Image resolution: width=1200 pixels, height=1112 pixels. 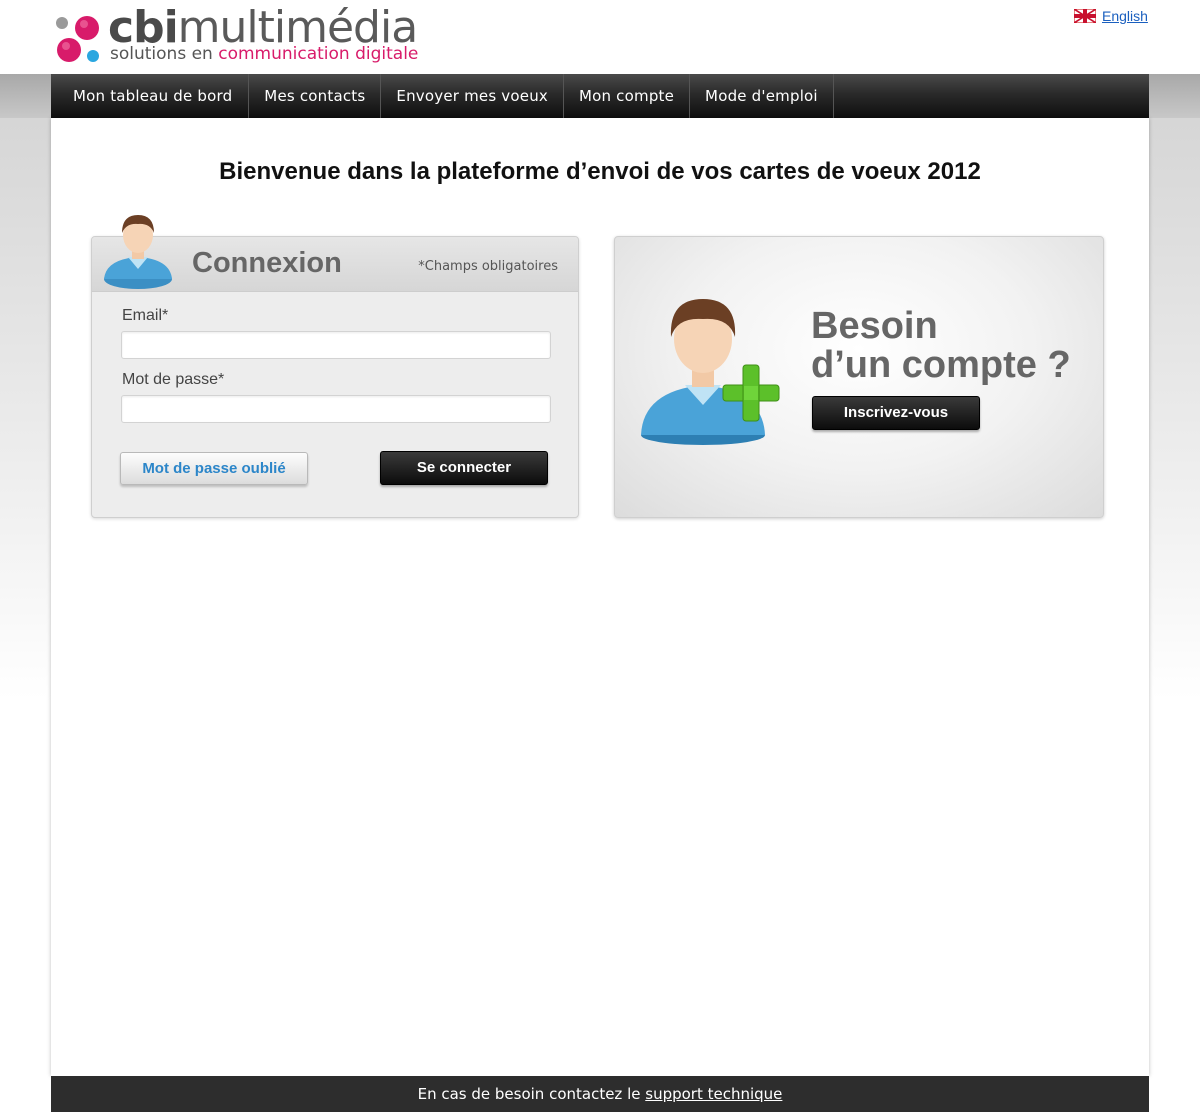 What do you see at coordinates (214, 468) in the screenshot?
I see `forgot-password-button: Mot de passe oublié` at bounding box center [214, 468].